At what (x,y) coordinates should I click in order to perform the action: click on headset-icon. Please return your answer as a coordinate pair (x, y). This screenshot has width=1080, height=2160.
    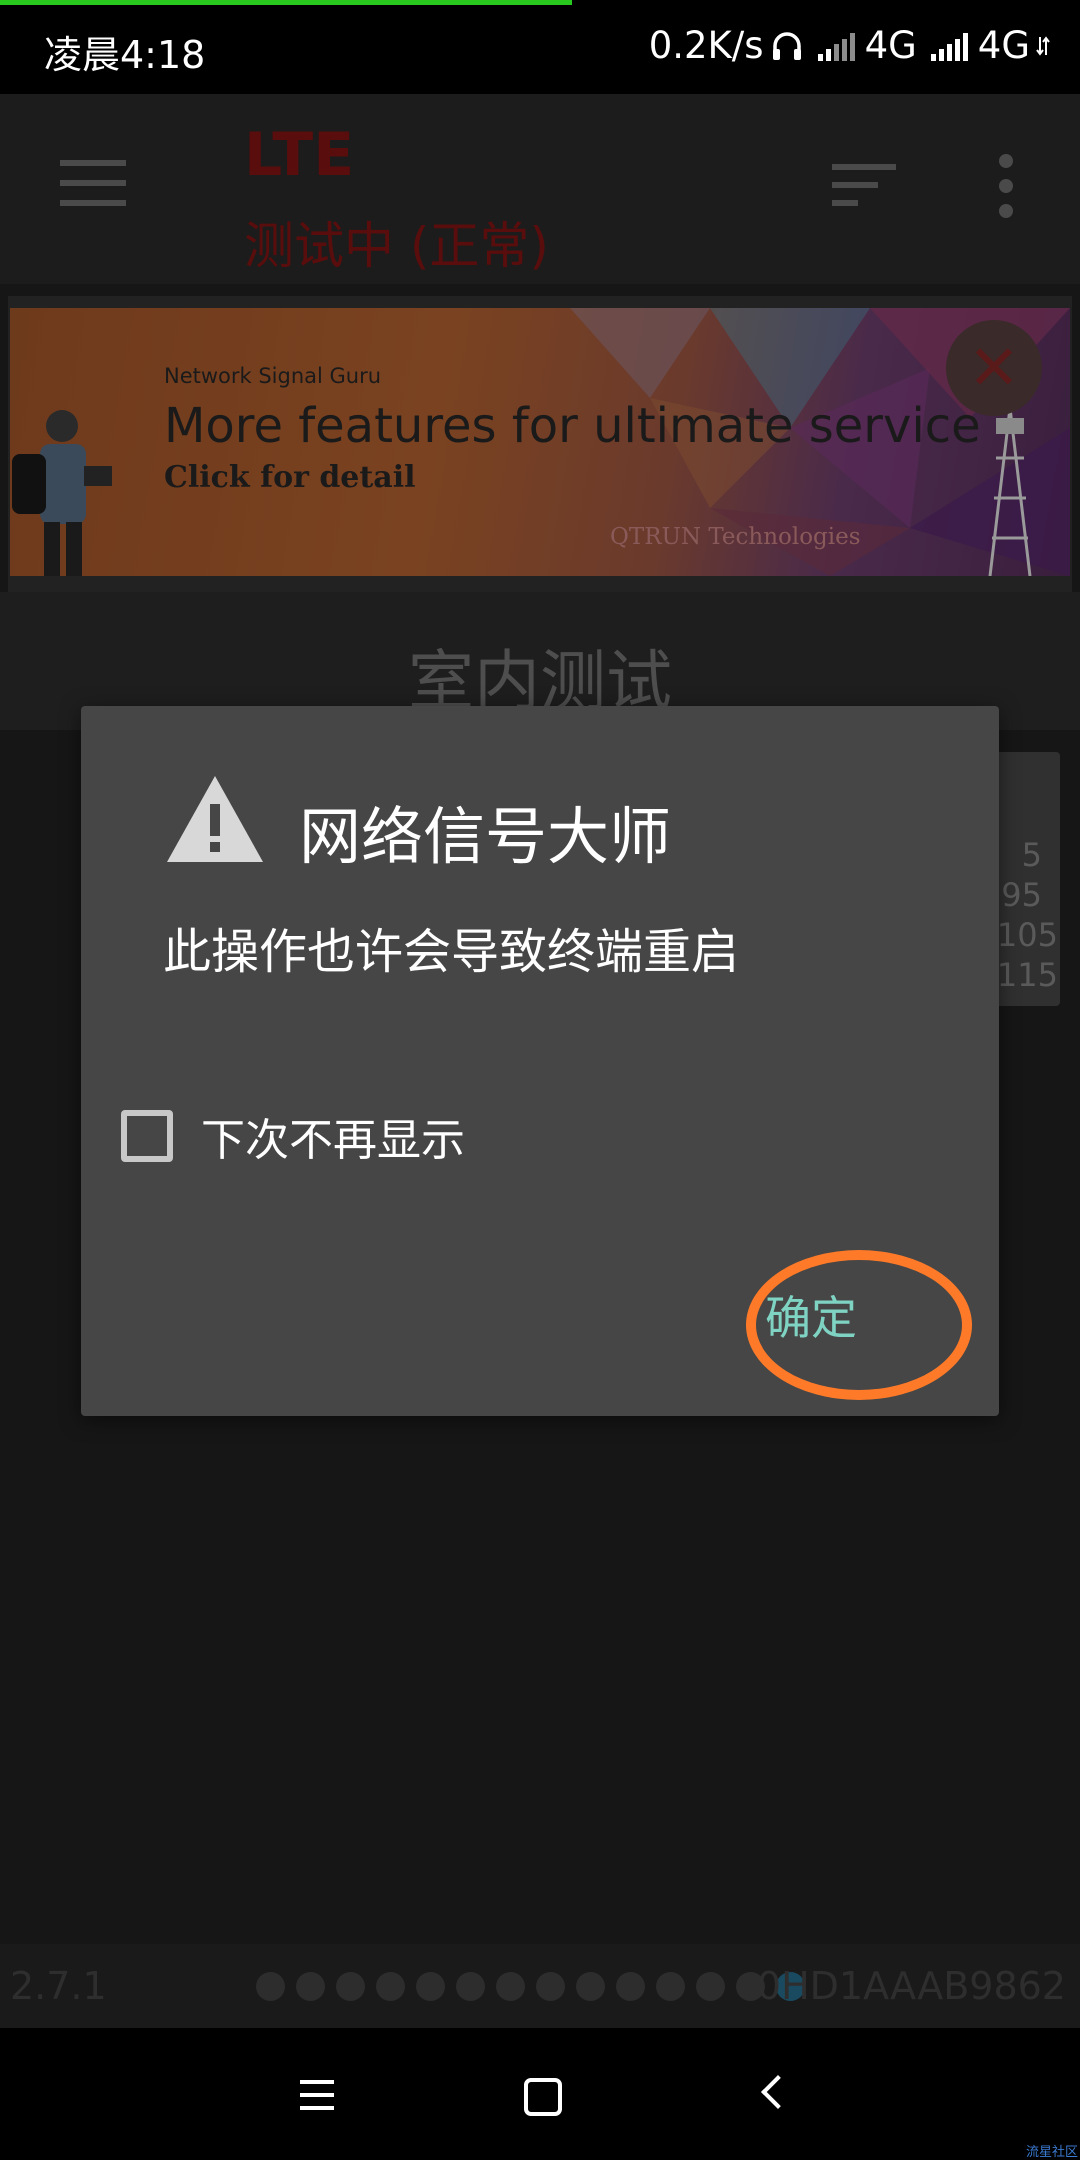
    Looking at the image, I should click on (786, 45).